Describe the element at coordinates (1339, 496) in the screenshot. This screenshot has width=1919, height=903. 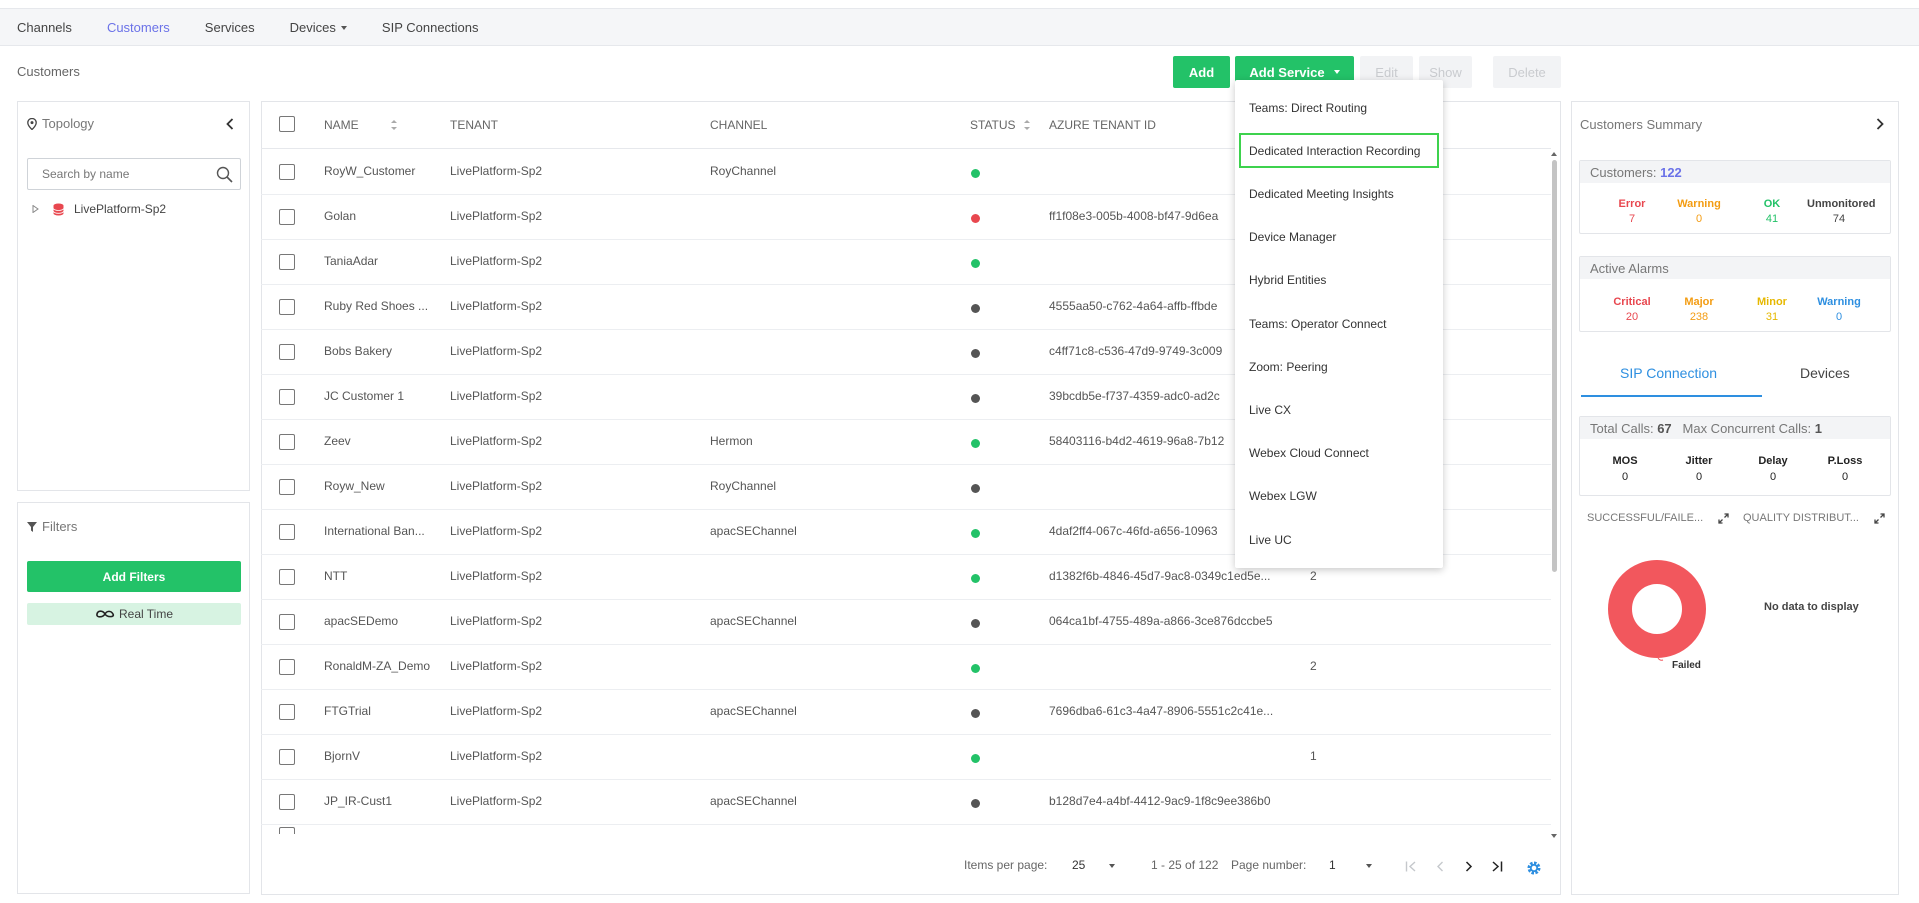
I see `dropdown-item: Webex LGW` at that location.